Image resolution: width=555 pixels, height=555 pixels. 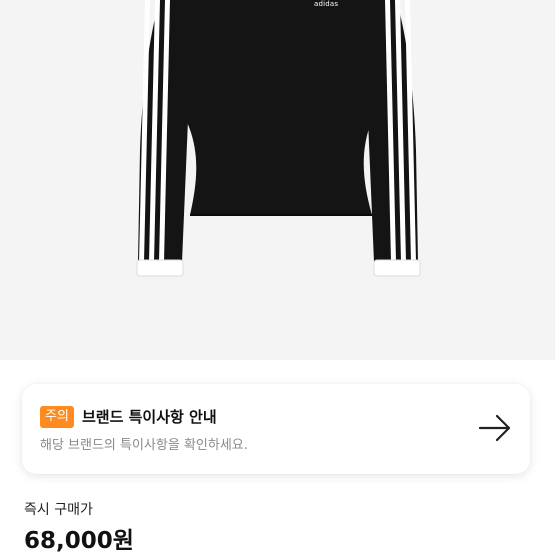 What do you see at coordinates (495, 428) in the screenshot?
I see `arrow-right-icon` at bounding box center [495, 428].